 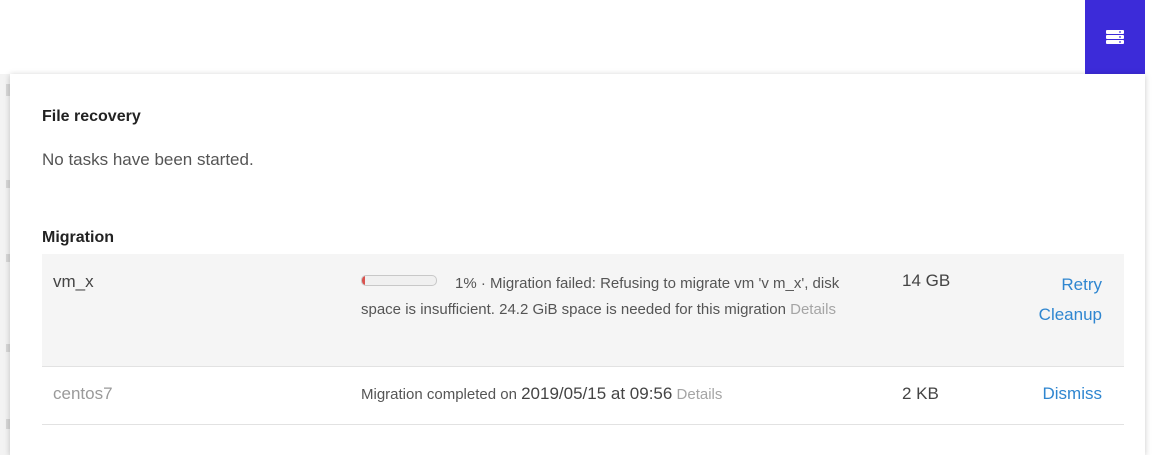 What do you see at coordinates (83, 393) in the screenshot?
I see `vm-name: centos7` at bounding box center [83, 393].